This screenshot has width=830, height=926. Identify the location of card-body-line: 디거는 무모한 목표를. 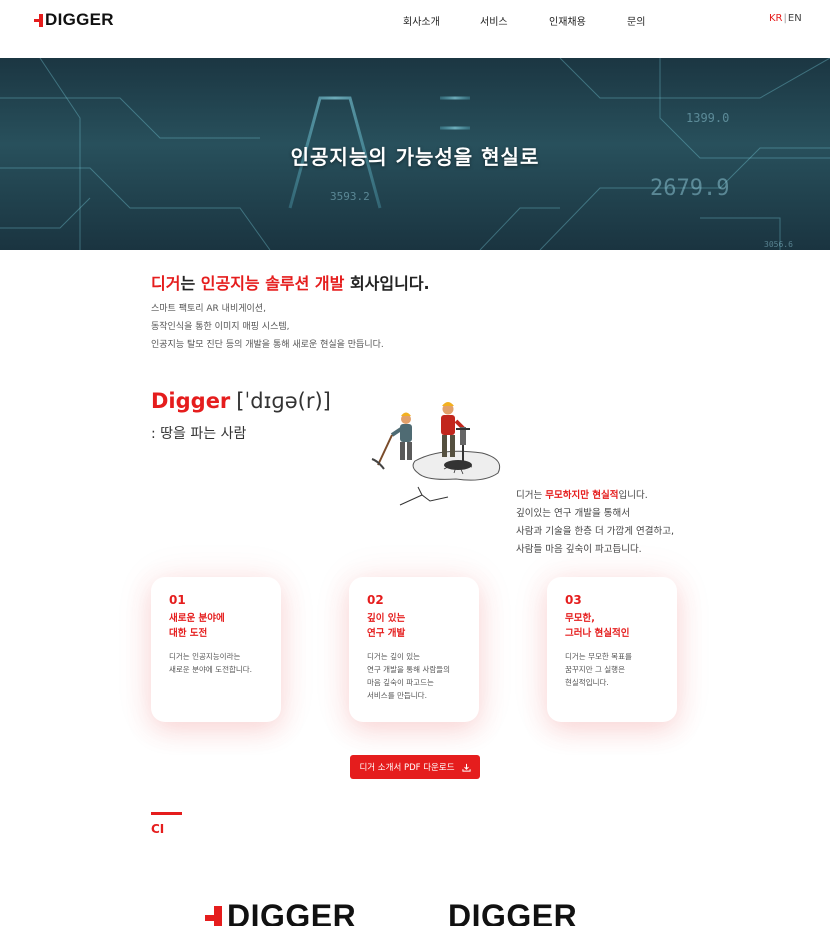
(598, 656).